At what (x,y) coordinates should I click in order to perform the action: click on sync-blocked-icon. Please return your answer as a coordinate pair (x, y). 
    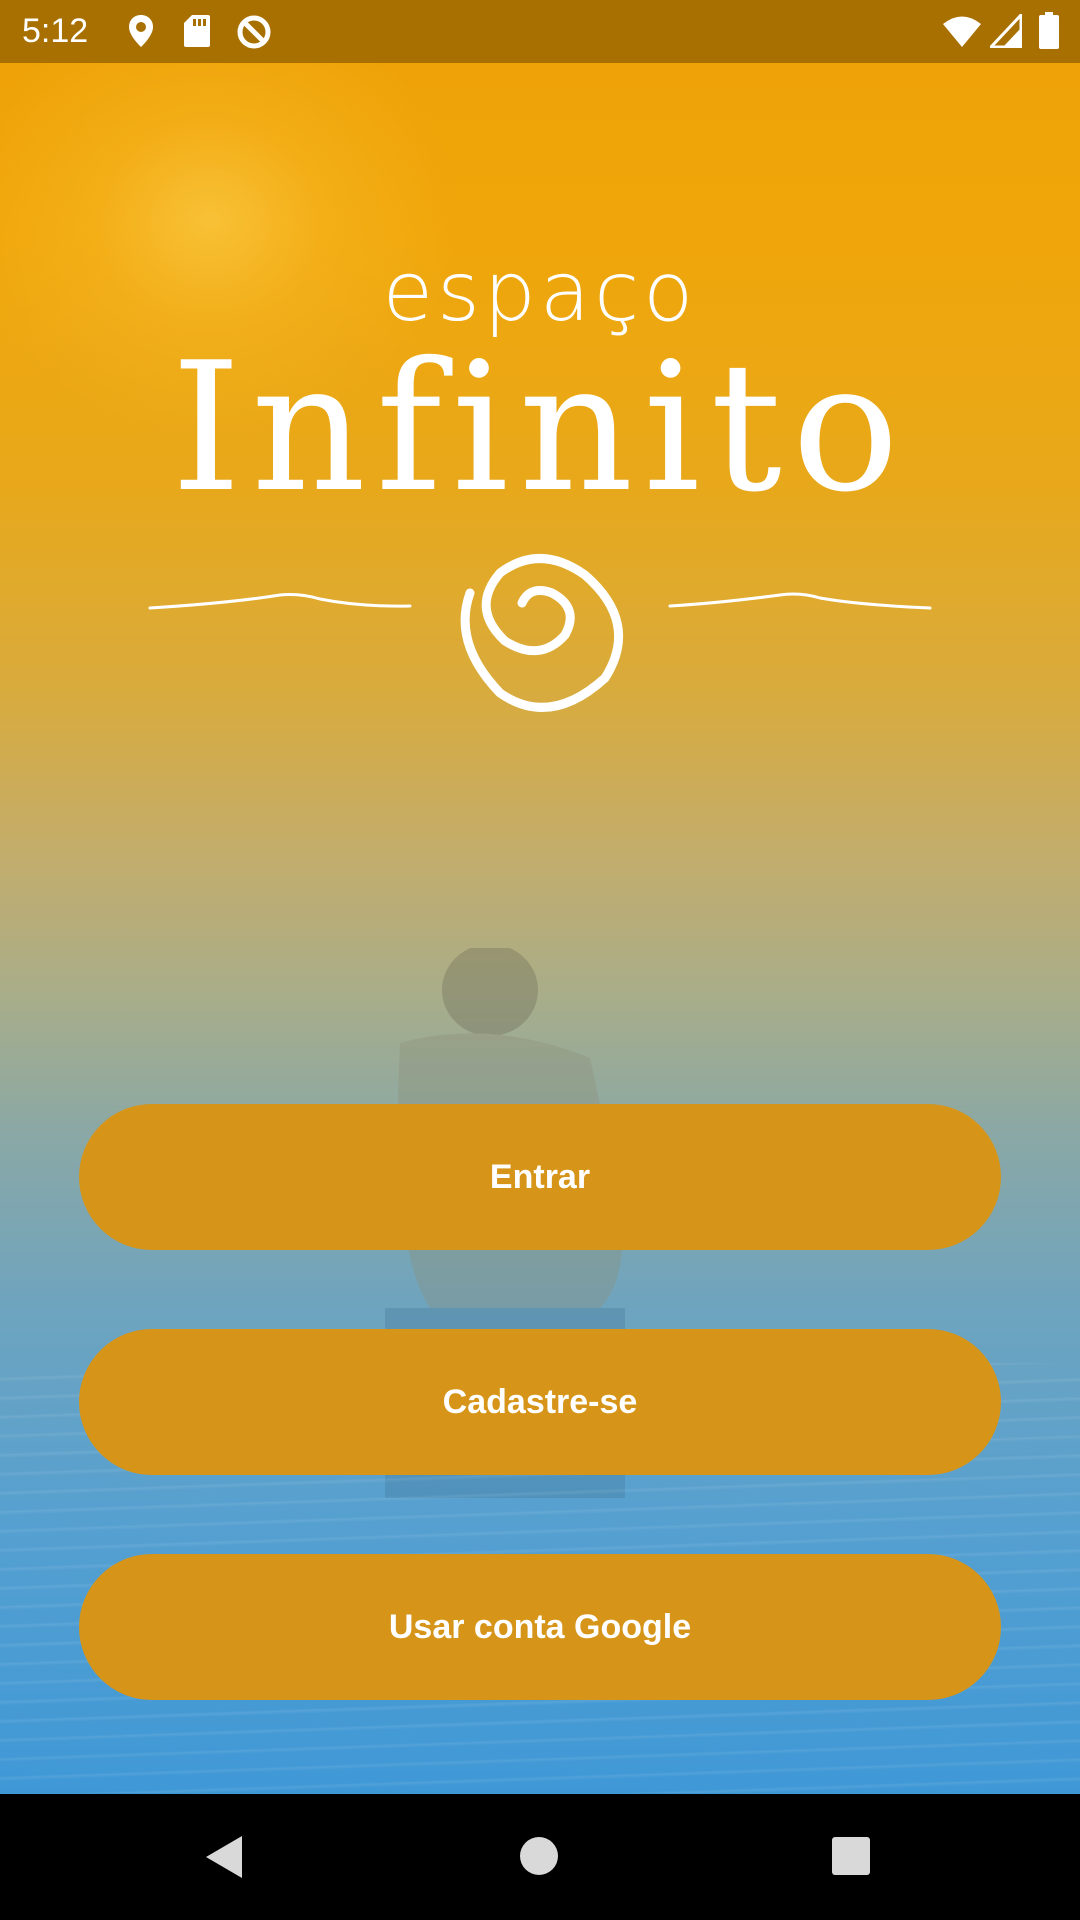
    Looking at the image, I should click on (254, 34).